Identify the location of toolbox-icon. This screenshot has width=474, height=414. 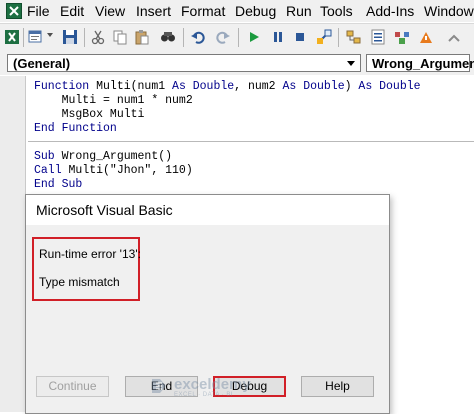
(426, 37).